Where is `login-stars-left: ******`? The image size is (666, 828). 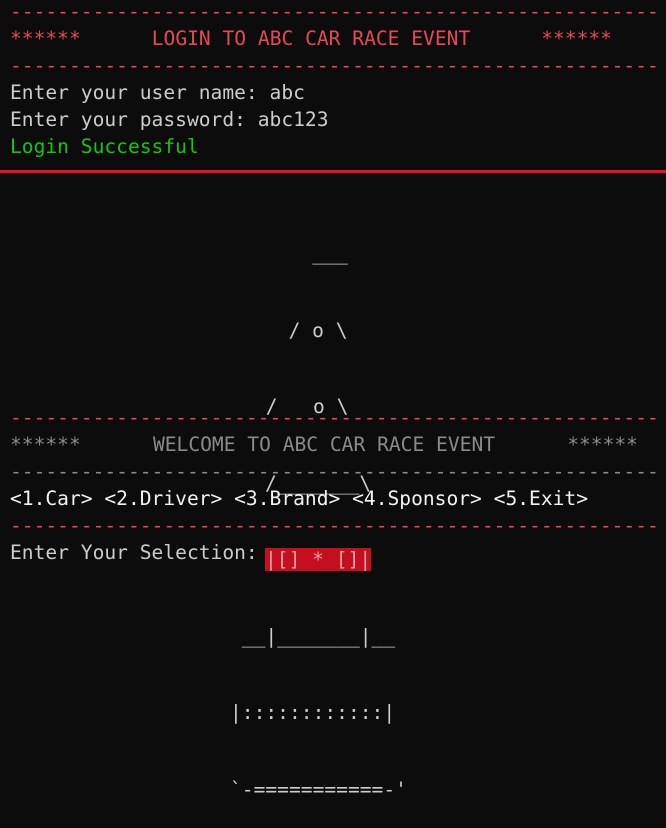 login-stars-left: ****** is located at coordinates (45, 38).